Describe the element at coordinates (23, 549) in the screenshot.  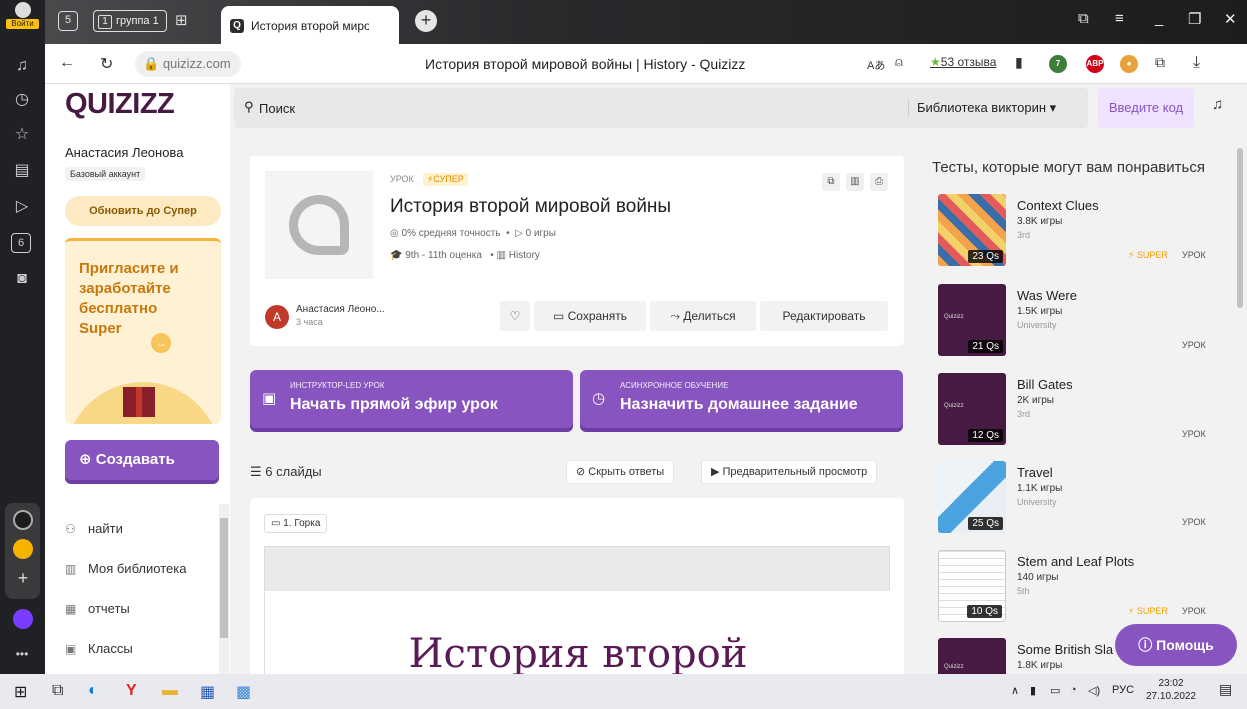
I see `yandex-app-icon` at that location.